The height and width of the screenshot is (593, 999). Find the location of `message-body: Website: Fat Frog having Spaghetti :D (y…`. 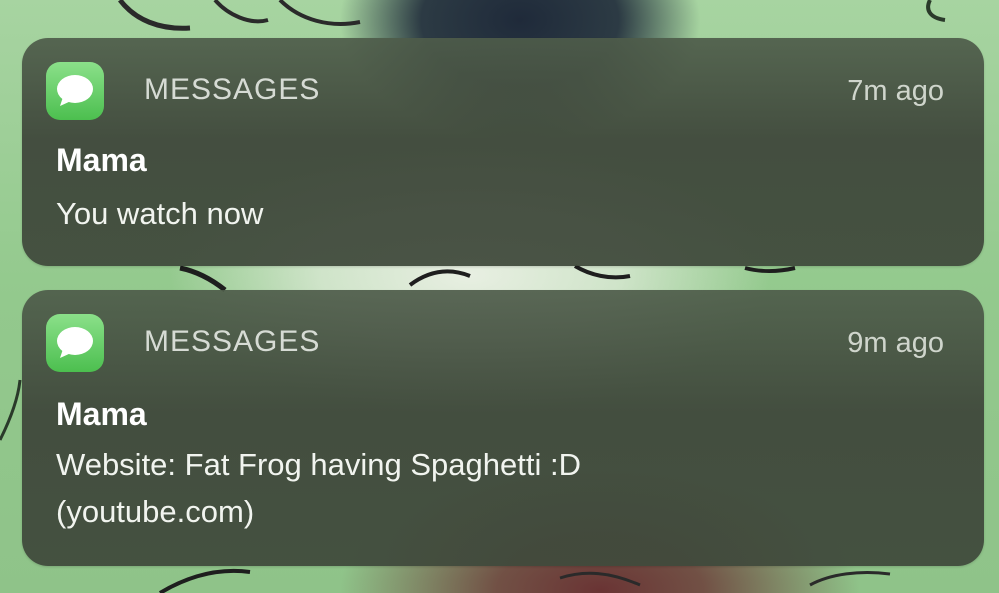

message-body: Website: Fat Frog having Spaghetti :D (y… is located at coordinates (496, 488).